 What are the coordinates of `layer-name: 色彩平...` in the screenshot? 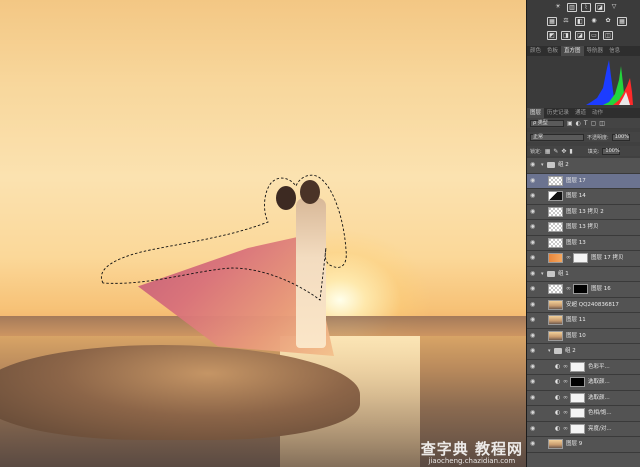 It's located at (599, 367).